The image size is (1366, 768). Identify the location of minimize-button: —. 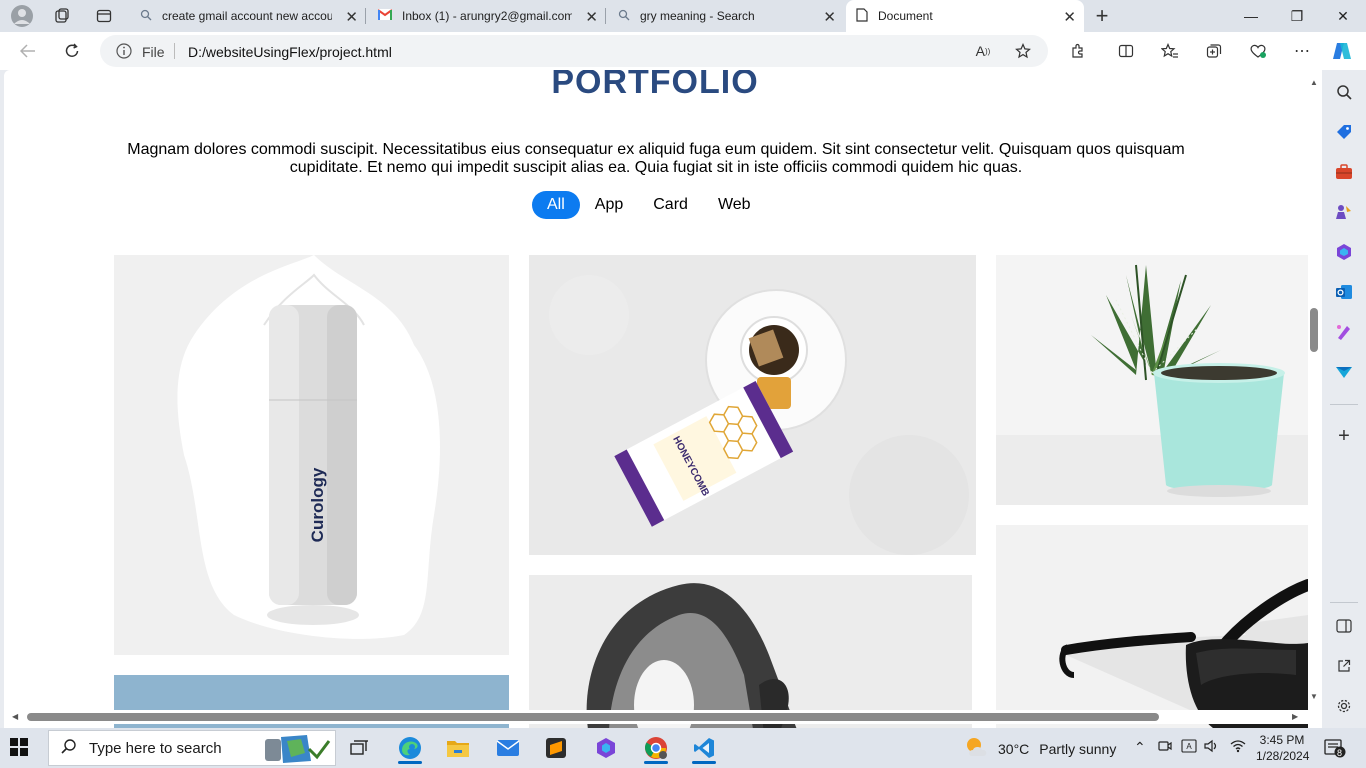
(1251, 16).